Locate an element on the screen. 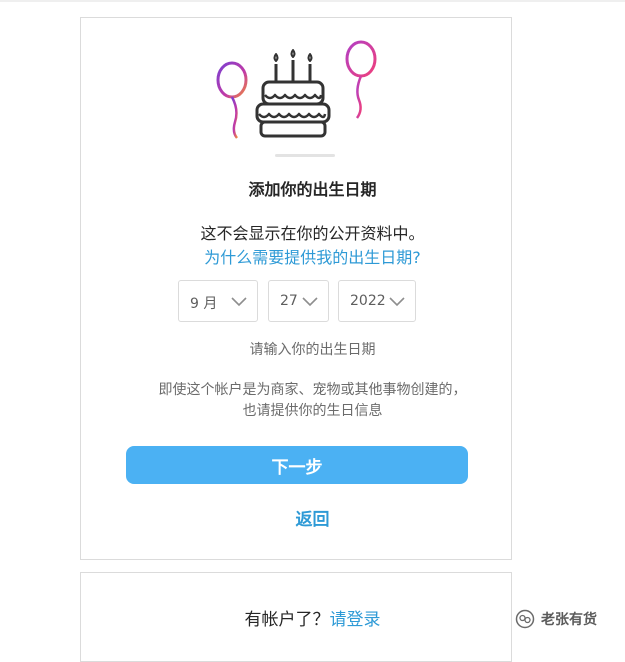 The image size is (625, 662). year-value: 2022 is located at coordinates (368, 301).